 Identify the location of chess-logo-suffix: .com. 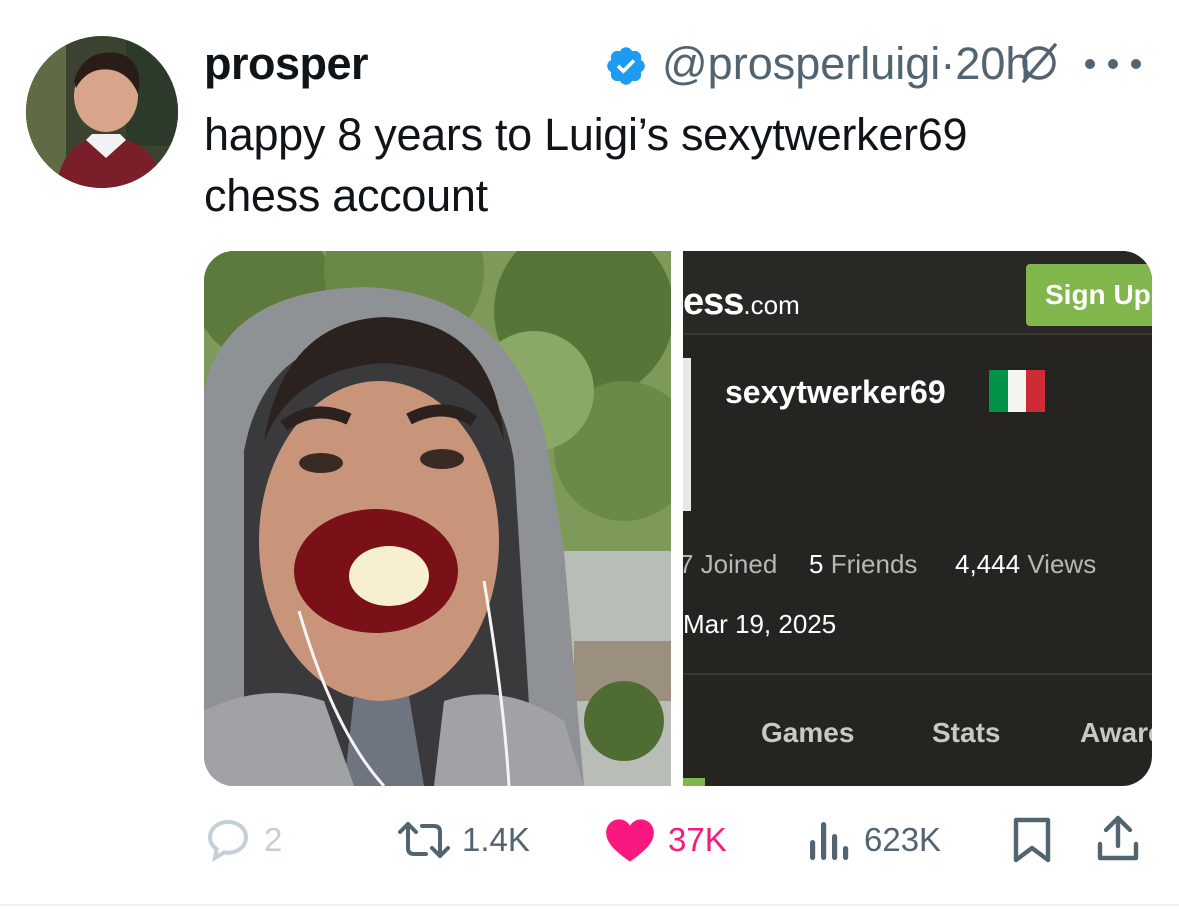
(771, 305).